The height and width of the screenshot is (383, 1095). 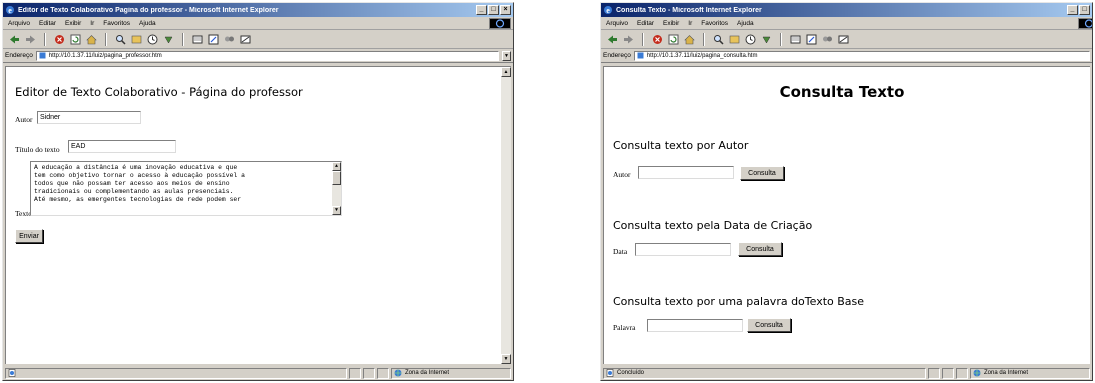 I want to click on scroll-thumb, so click(x=336, y=178).